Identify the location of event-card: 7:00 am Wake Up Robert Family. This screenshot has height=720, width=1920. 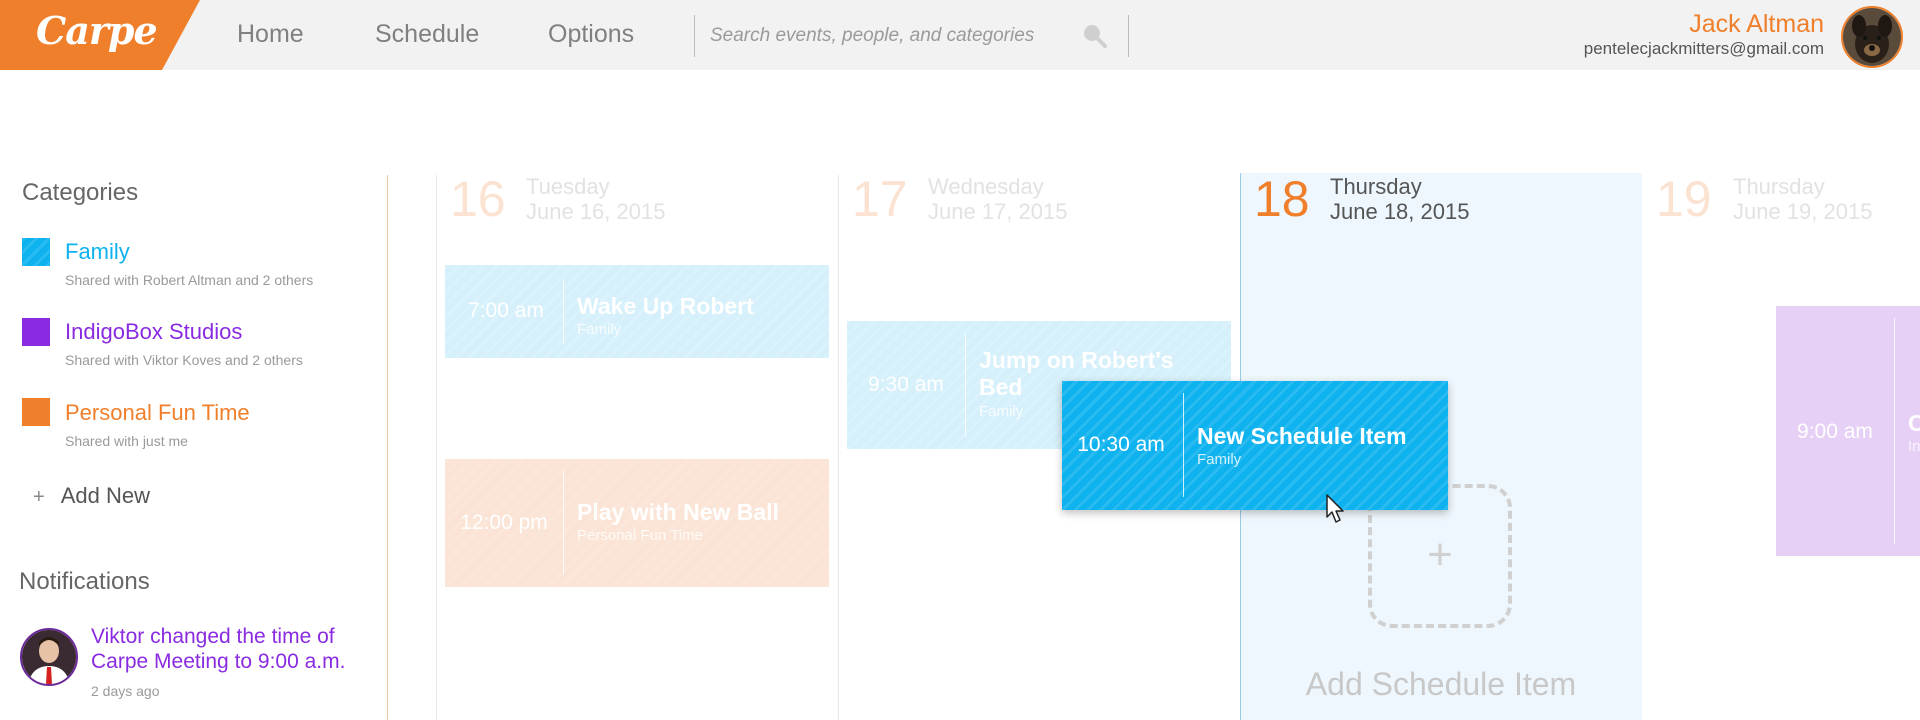
(637, 311).